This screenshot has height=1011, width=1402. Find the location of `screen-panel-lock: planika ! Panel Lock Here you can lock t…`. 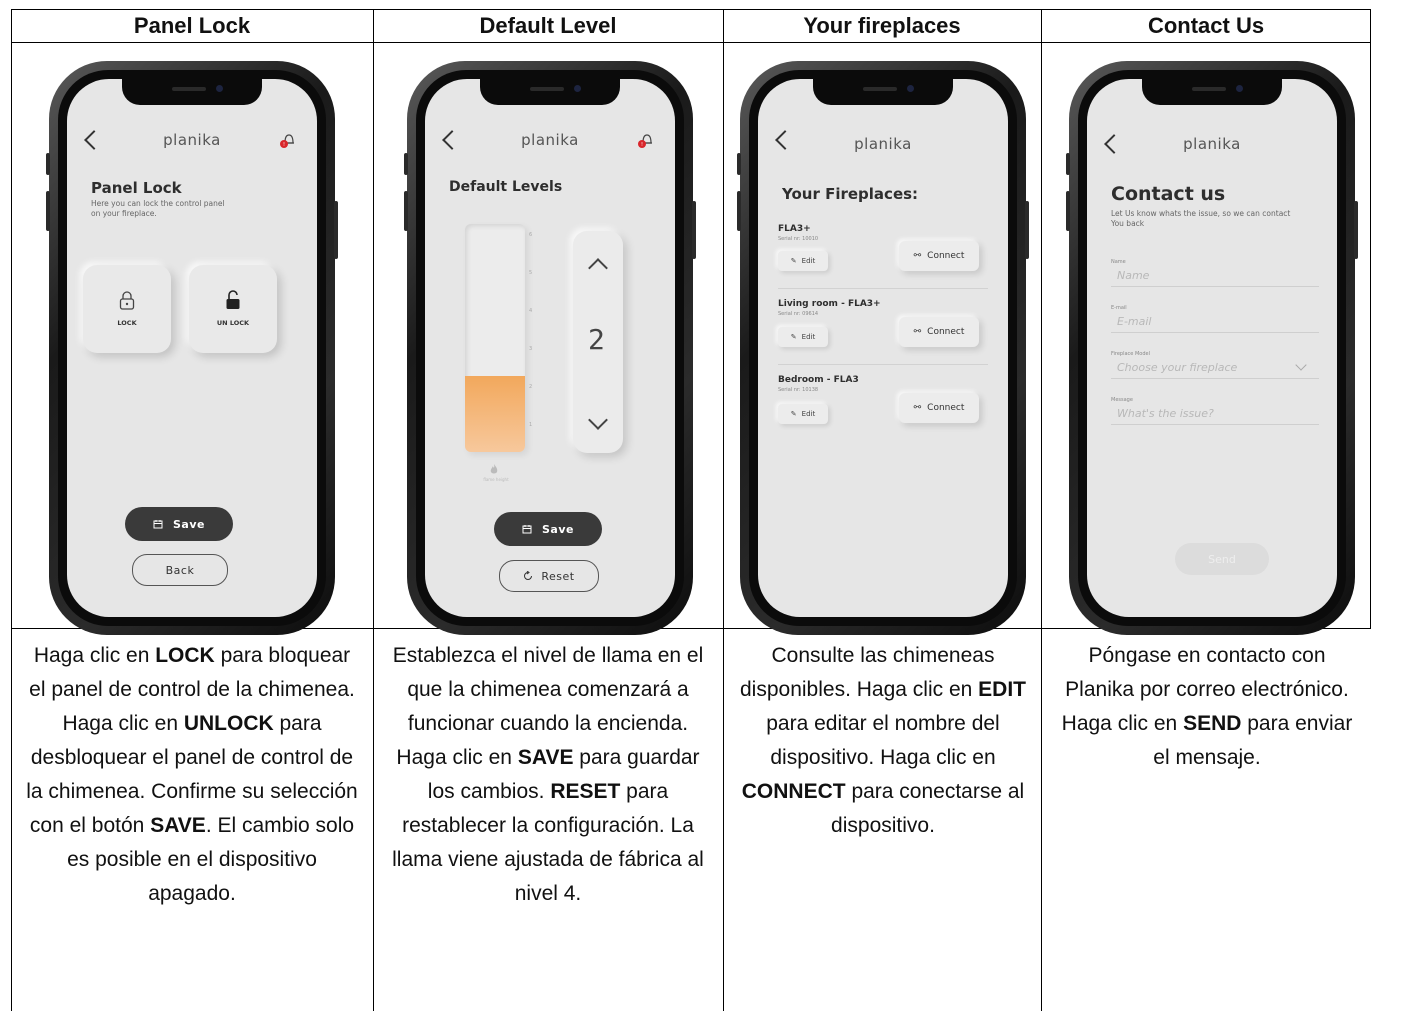

screen-panel-lock: planika ! Panel Lock Here you can lock t… is located at coordinates (192, 348).